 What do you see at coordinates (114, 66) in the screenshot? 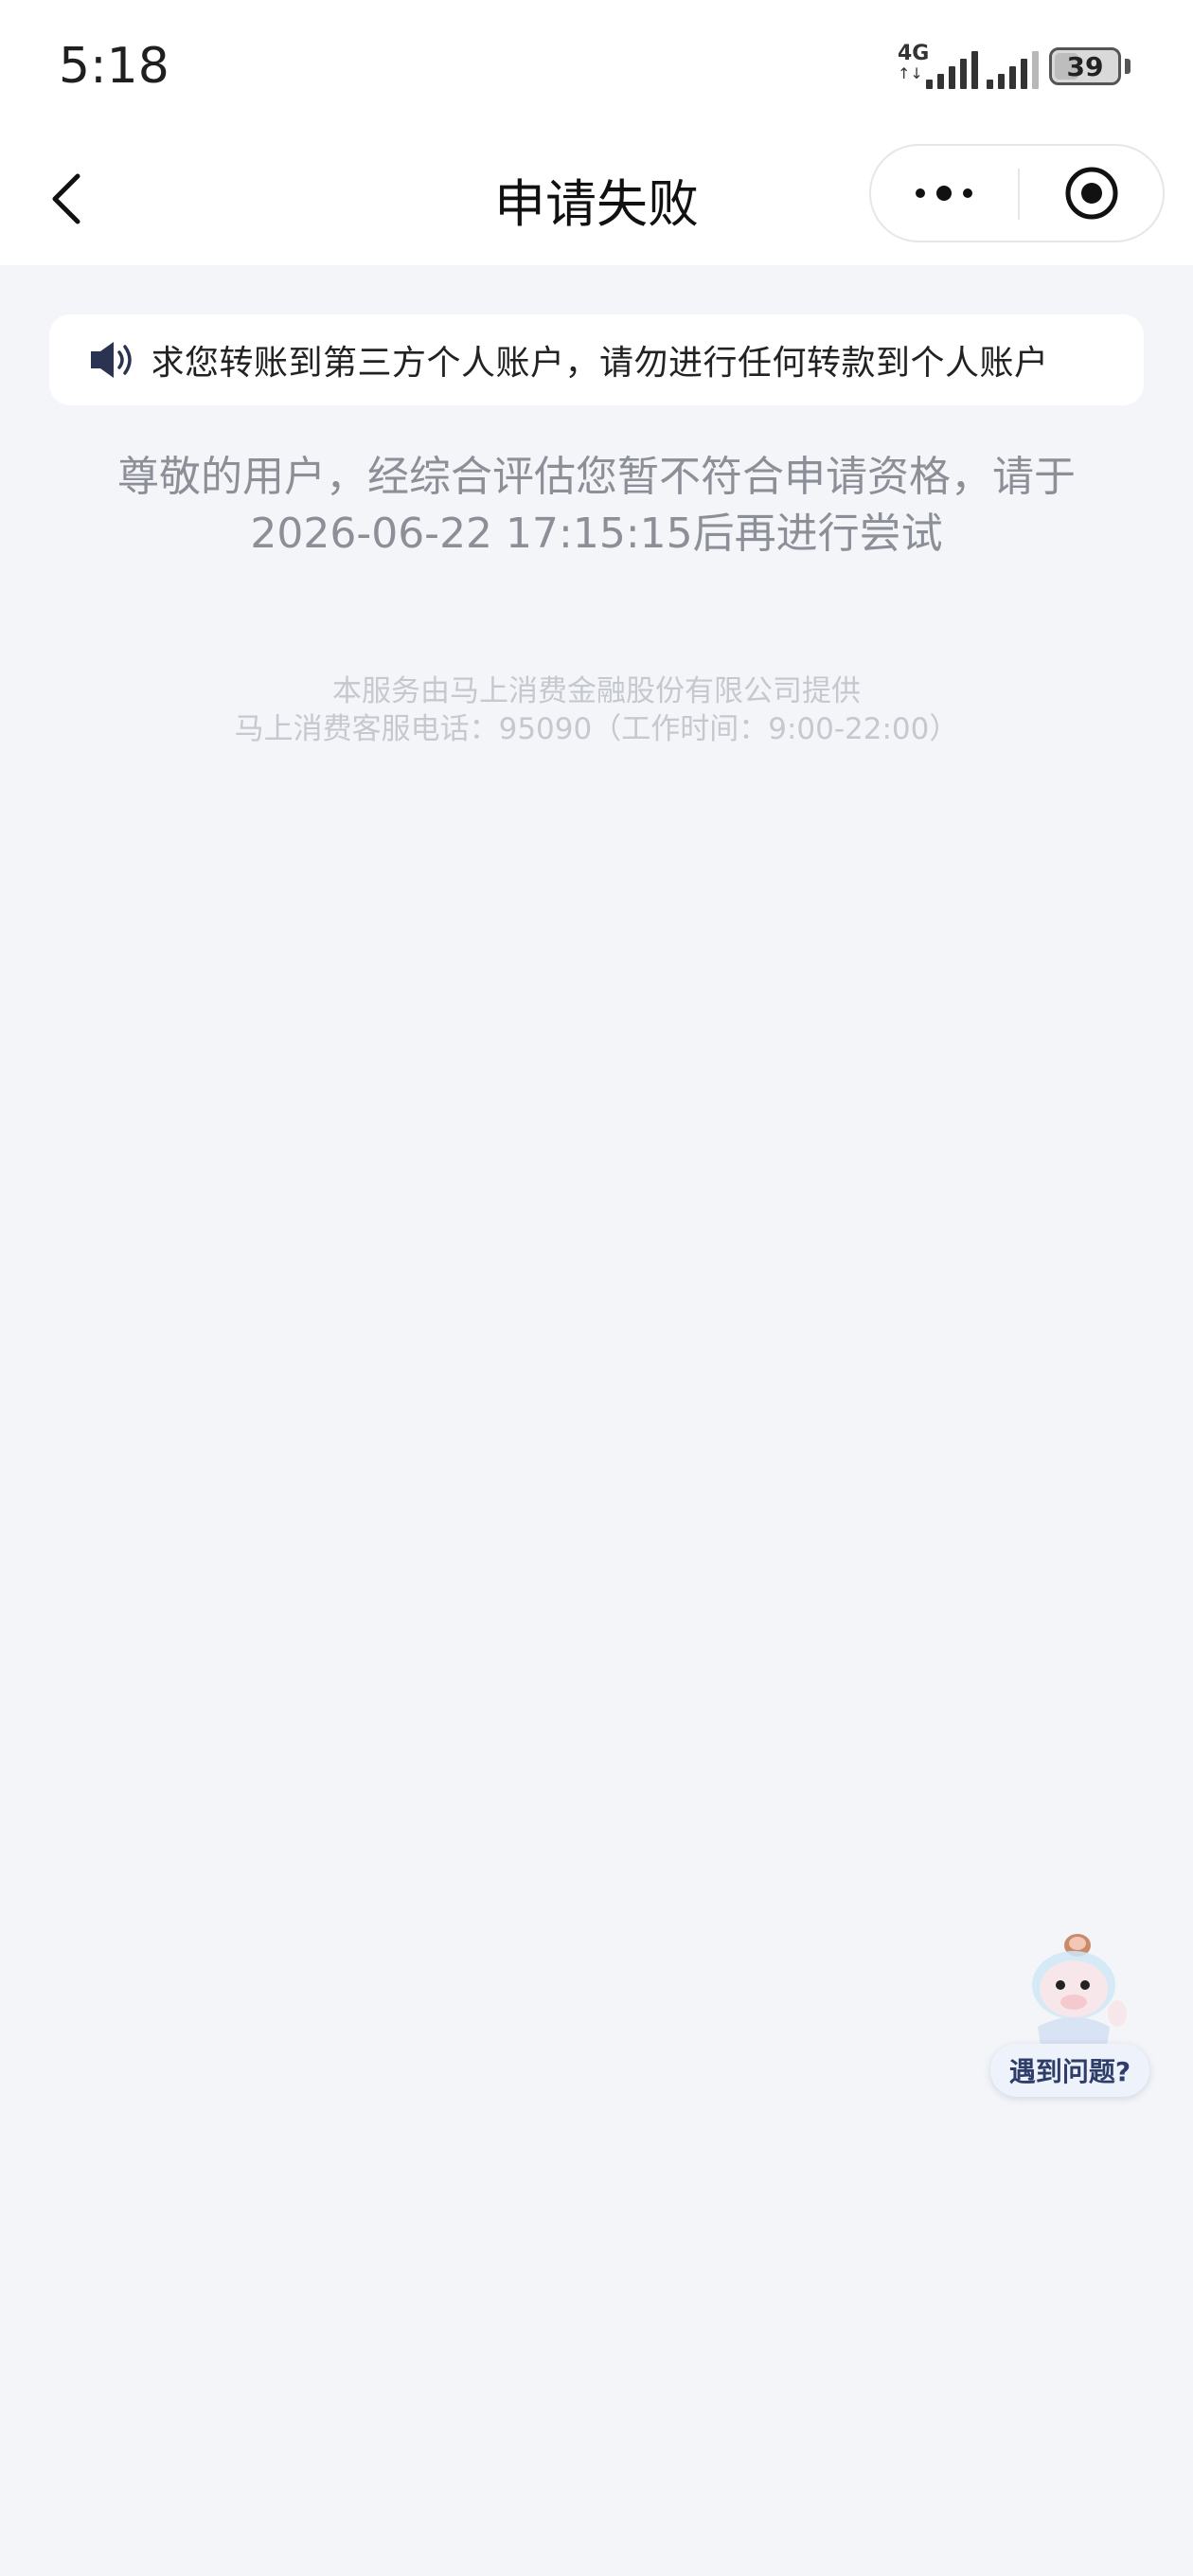
I see `status-time: 5:18` at bounding box center [114, 66].